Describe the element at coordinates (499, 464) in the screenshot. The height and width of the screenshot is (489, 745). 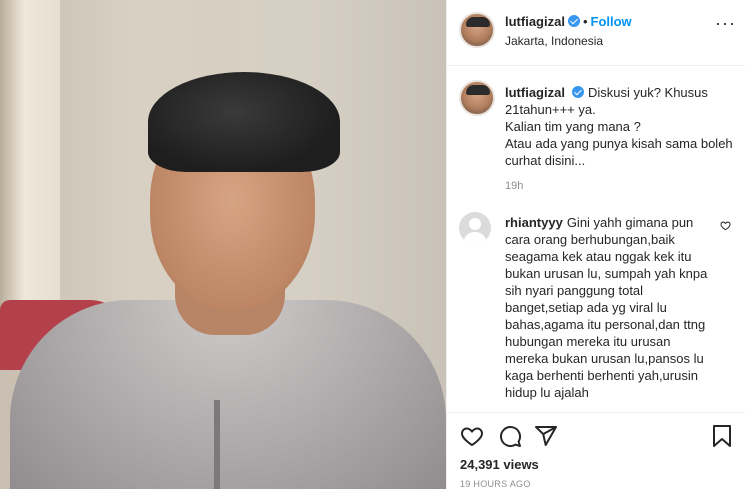
I see `view-count: 24,391 views` at that location.